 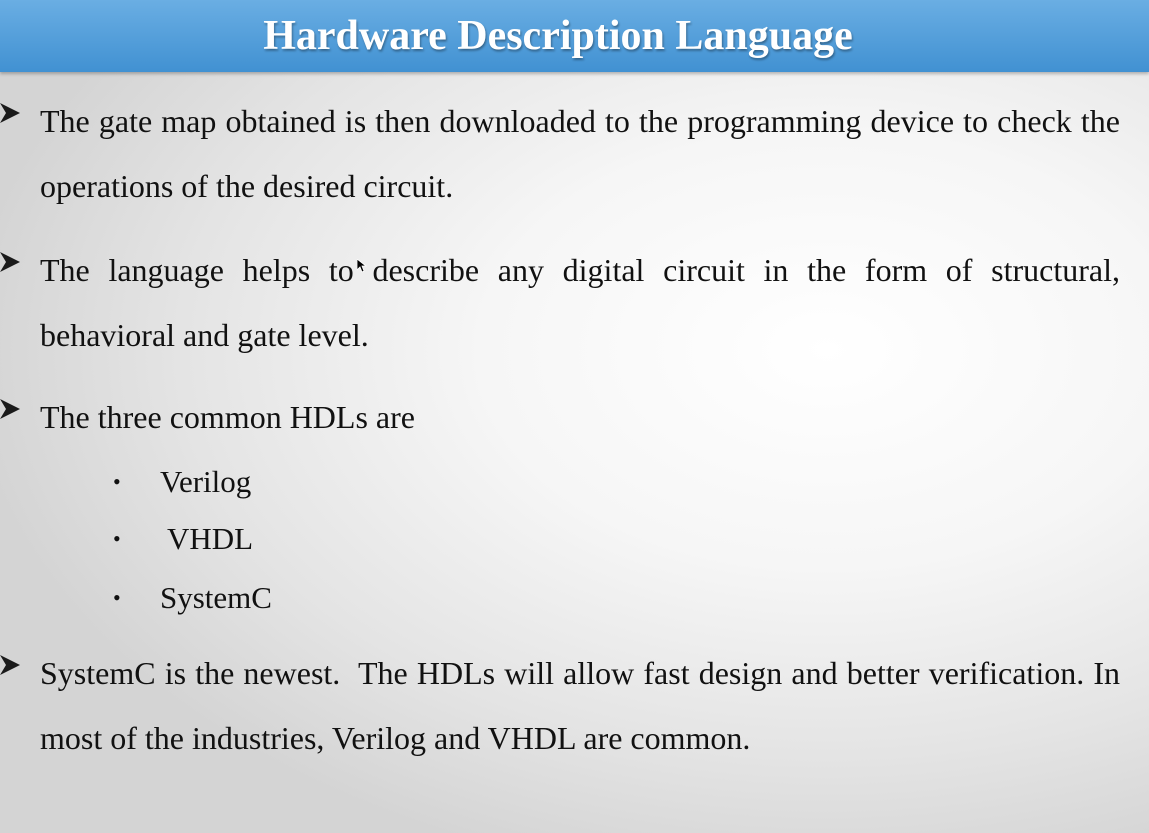 I want to click on sub-bullet-text: VHDL, so click(x=210, y=538).